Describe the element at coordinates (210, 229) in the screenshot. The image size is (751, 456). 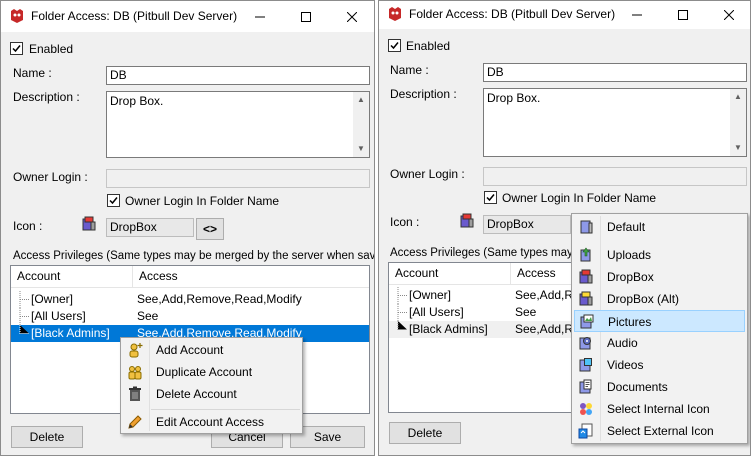
I see `icon-picker-button: <>` at that location.